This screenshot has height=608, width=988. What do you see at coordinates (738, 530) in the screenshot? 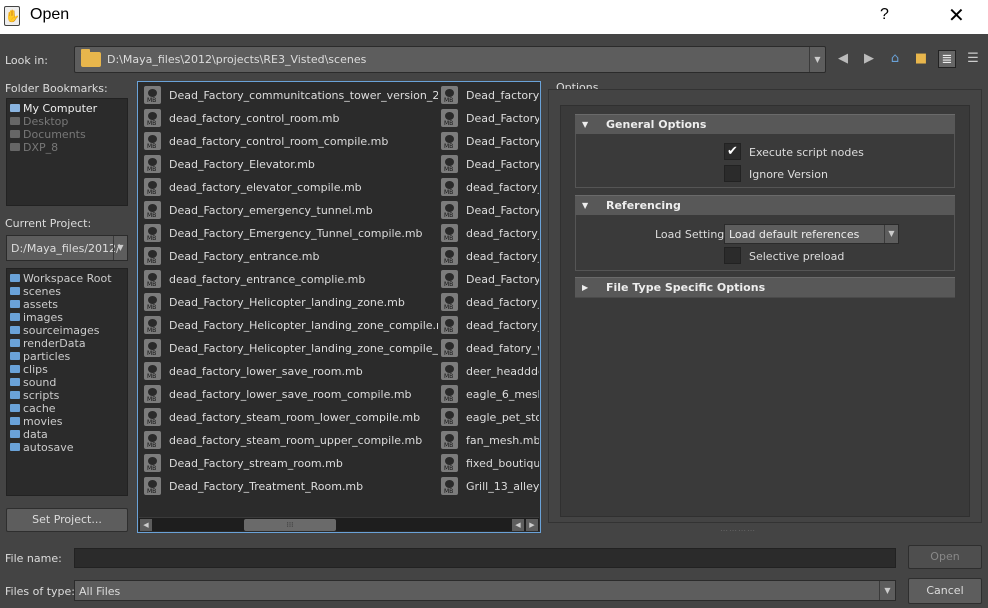
I see `splitter-grip: ⋯⋯⋯⋯` at bounding box center [738, 530].